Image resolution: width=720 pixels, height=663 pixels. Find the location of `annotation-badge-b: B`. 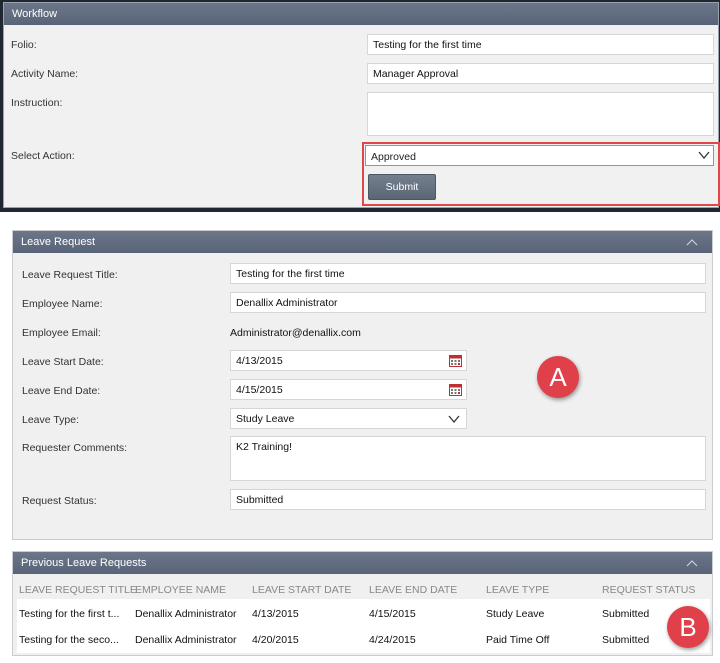

annotation-badge-b: B is located at coordinates (688, 627).